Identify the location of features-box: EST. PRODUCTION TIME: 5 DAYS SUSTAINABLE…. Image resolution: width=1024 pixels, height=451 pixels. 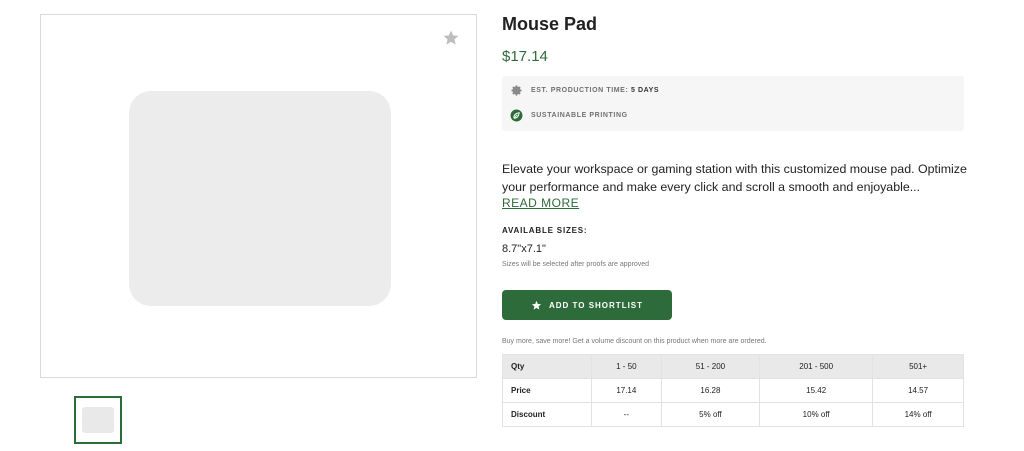
(733, 103).